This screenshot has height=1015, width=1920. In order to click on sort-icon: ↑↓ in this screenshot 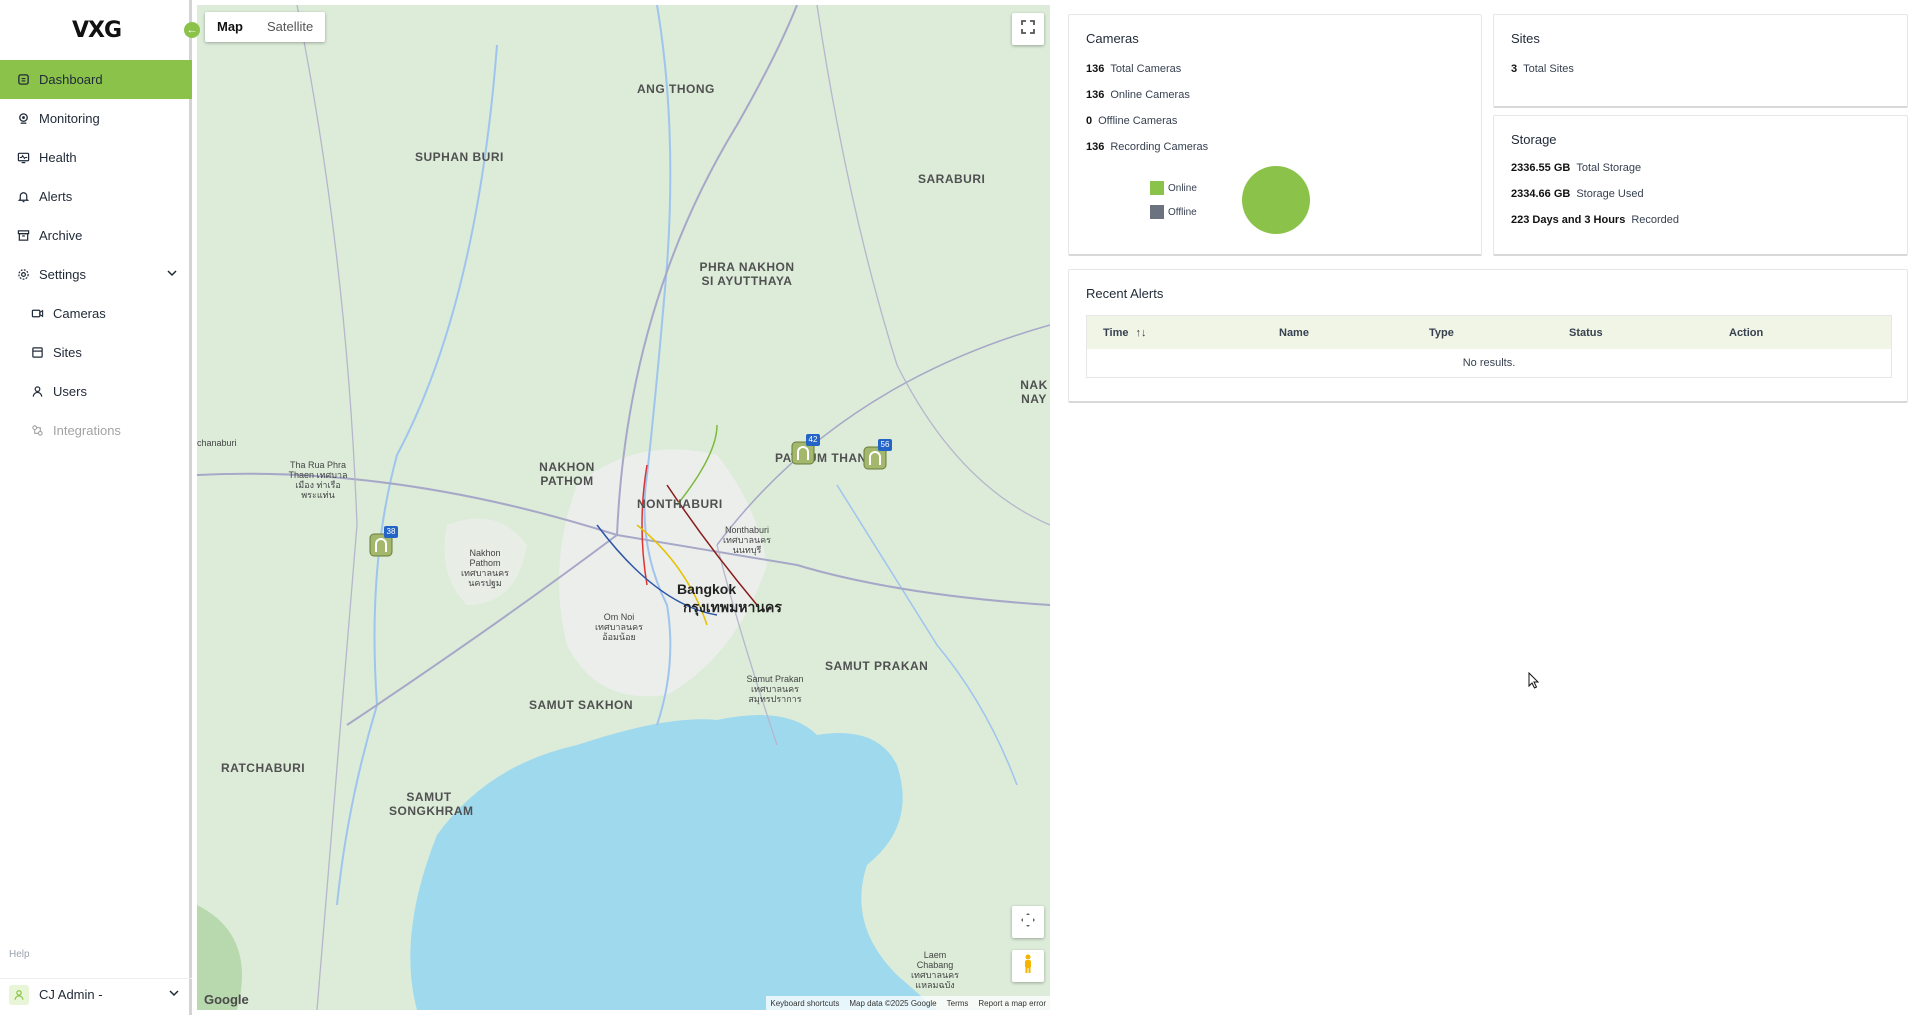, I will do `click(1141, 333)`.